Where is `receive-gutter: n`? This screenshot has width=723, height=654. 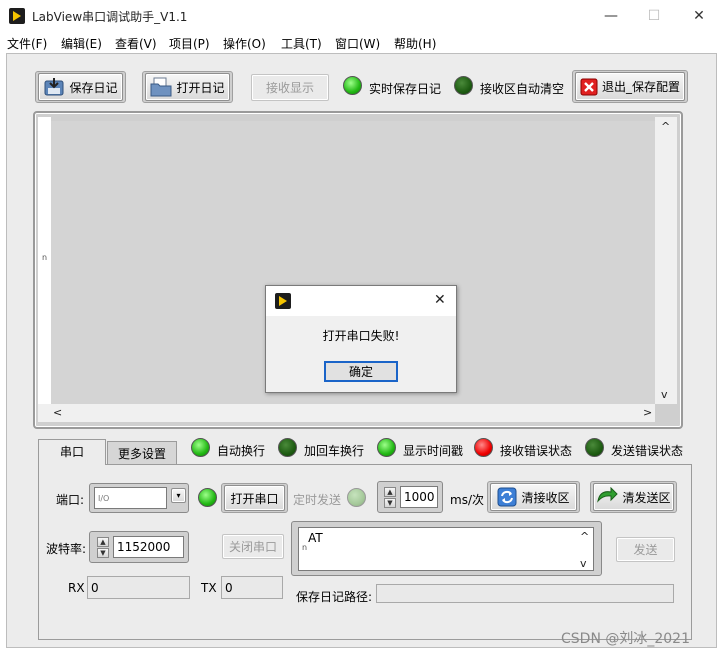
receive-gutter: n is located at coordinates (44, 260).